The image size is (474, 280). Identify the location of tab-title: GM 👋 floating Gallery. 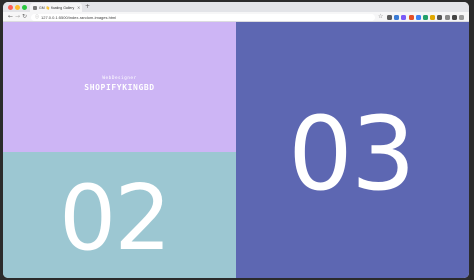
(57, 7).